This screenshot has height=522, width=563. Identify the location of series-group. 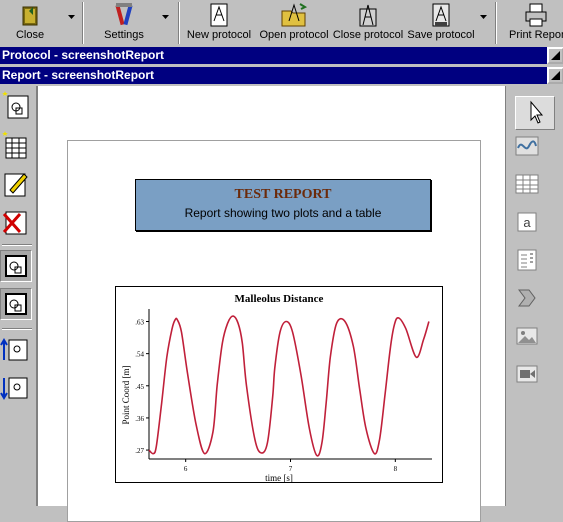
(289, 386).